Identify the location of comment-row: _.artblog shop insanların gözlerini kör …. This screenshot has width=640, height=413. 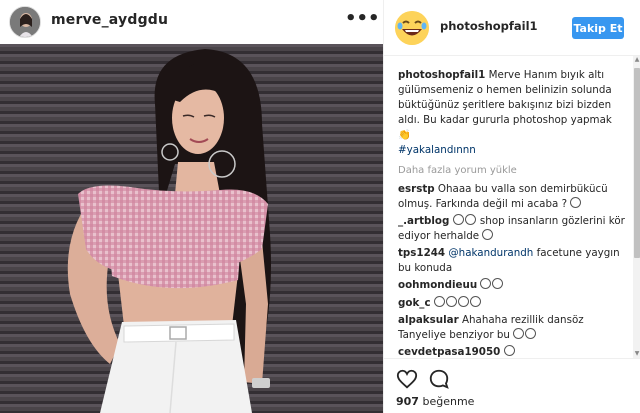
(512, 228).